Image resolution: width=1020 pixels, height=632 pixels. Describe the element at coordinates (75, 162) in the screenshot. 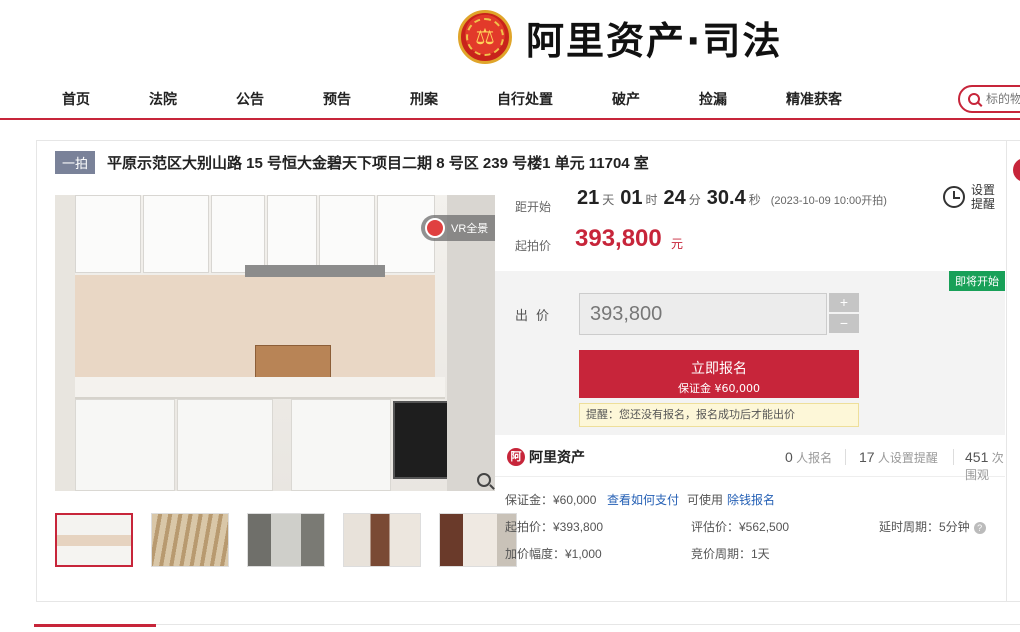

I see `auction-round-tag: 一拍` at that location.